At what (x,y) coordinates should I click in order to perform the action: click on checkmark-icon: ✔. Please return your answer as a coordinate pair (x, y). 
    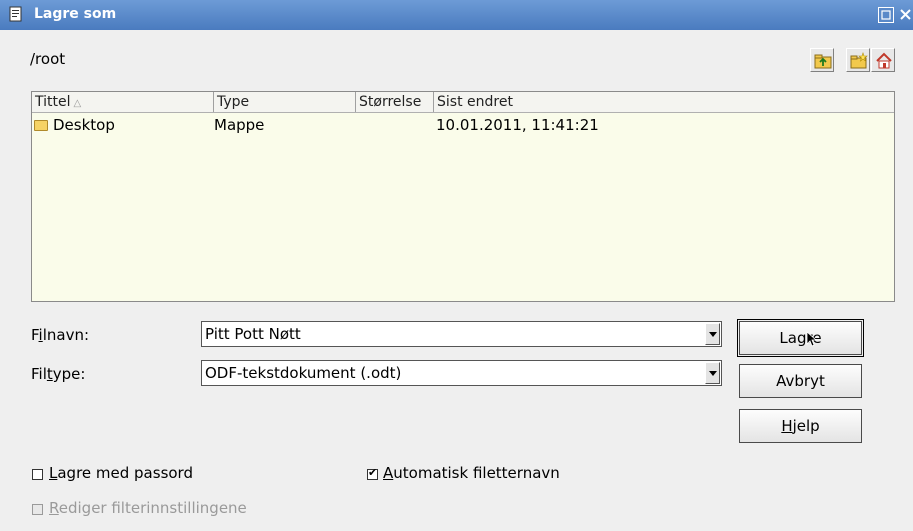
    Looking at the image, I should click on (373, 472).